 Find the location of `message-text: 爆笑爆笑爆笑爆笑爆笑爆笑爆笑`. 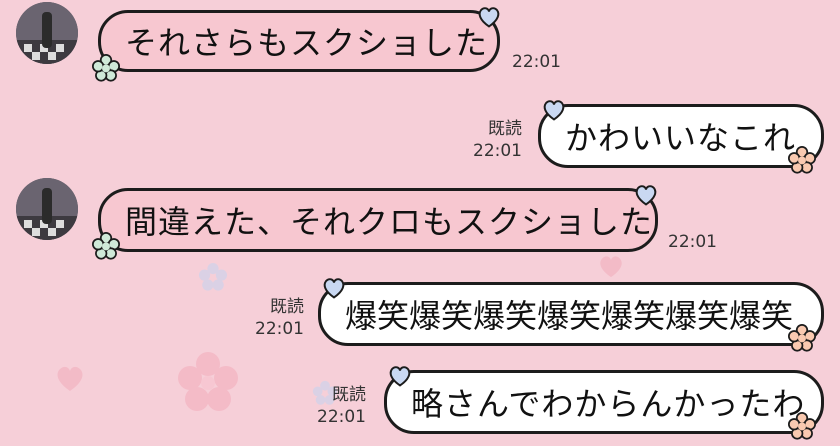

message-text: 爆笑爆笑爆笑爆笑爆笑爆笑爆笑 is located at coordinates (569, 316).